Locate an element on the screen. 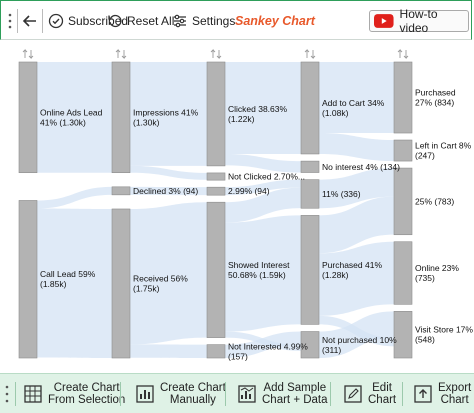  label-pur41-1: Purchased 41% is located at coordinates (352, 265).